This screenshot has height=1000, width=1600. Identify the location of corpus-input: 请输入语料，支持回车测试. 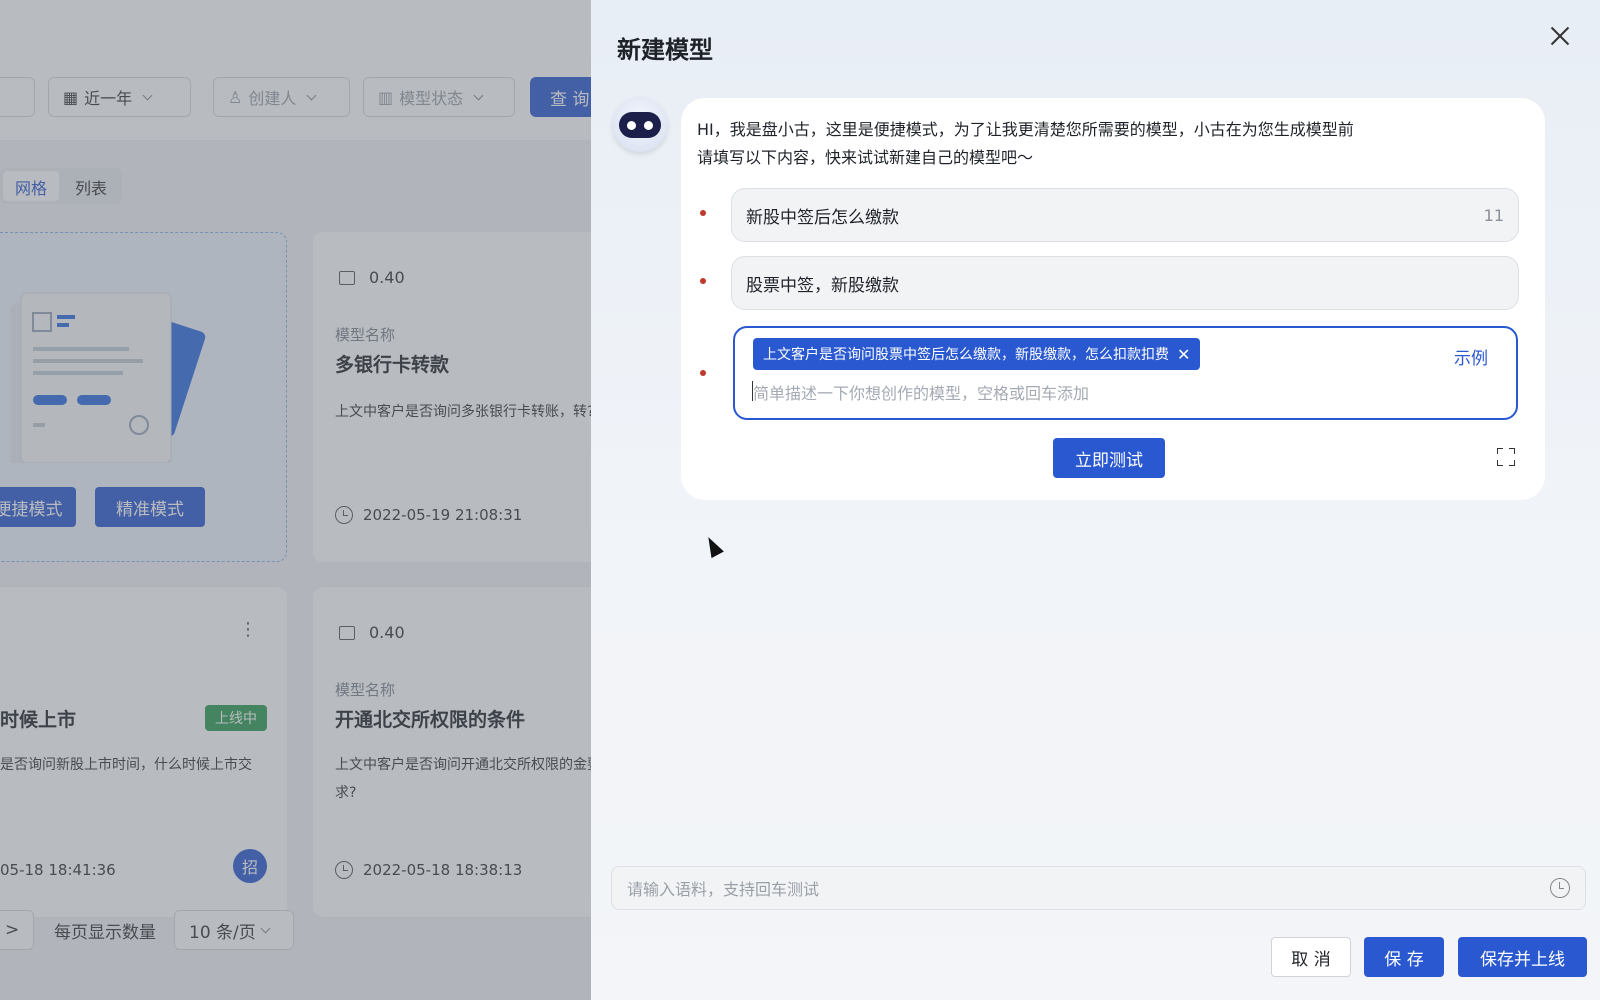
(1098, 888).